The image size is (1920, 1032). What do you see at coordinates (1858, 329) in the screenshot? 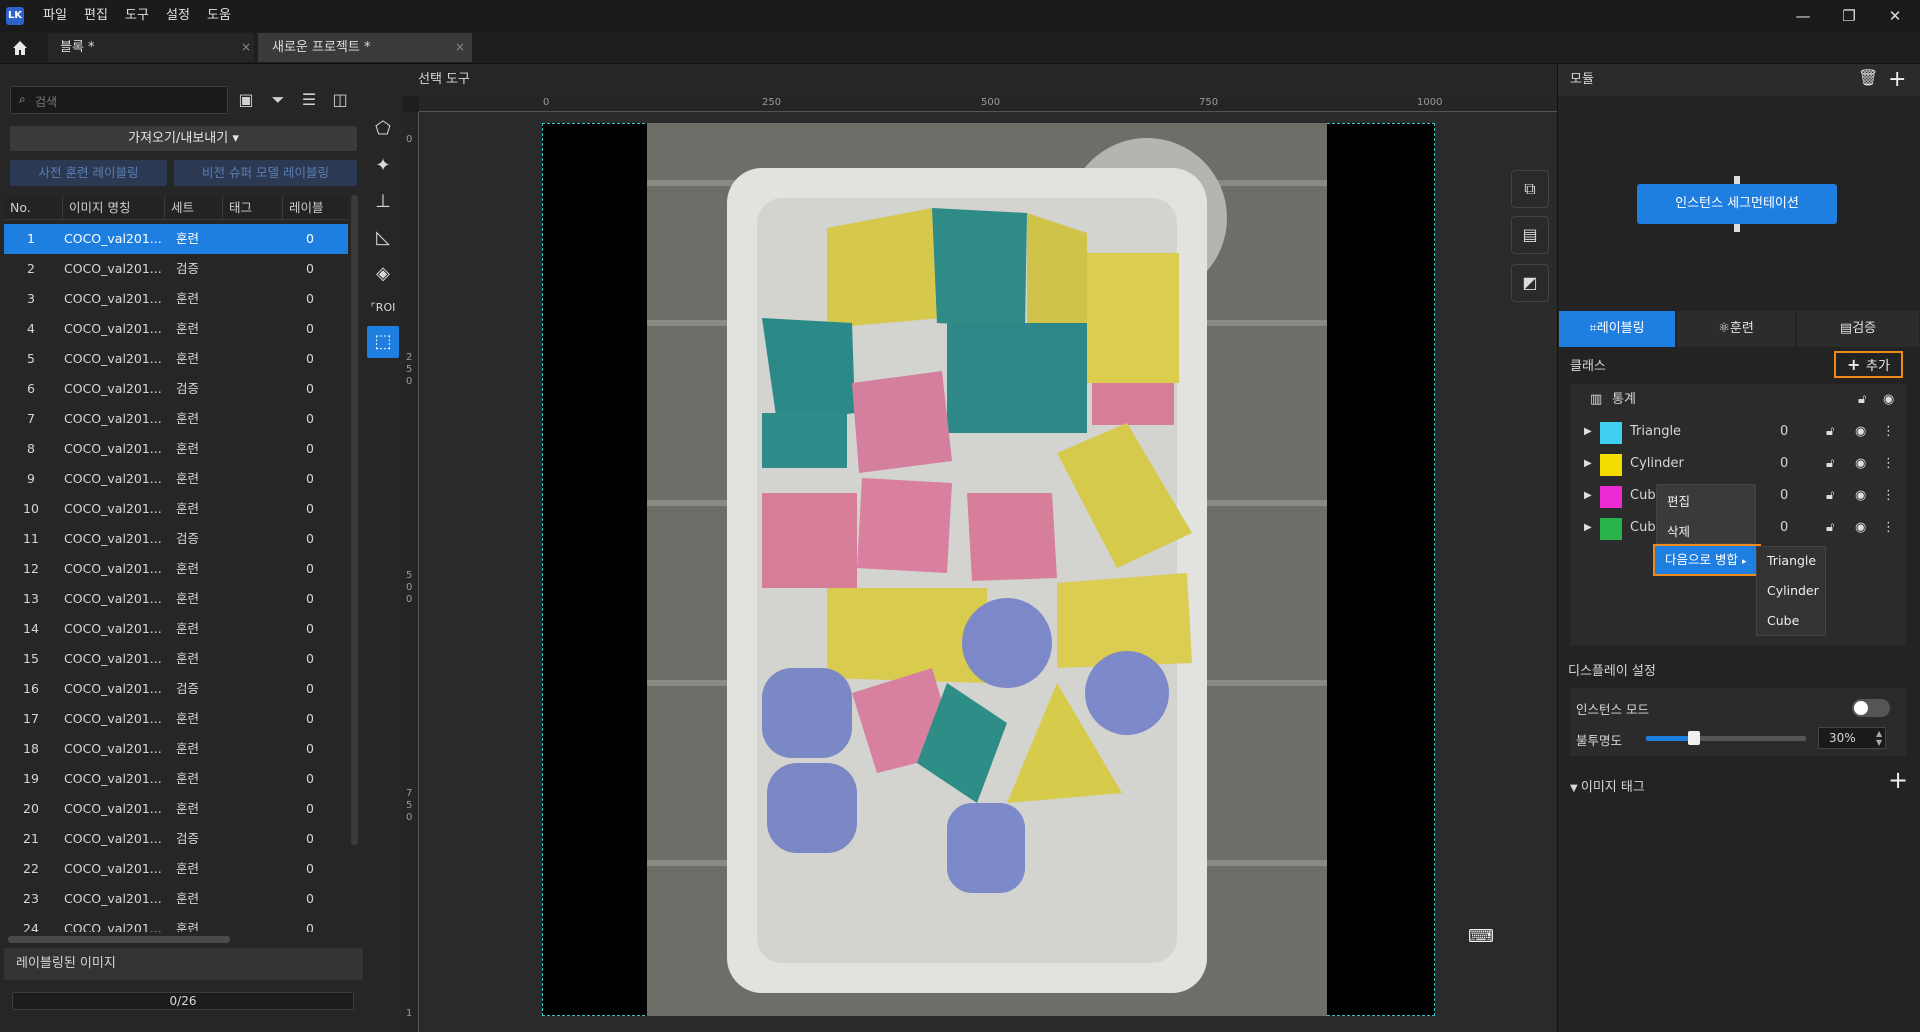
I see `tab-validation: ▤검증` at bounding box center [1858, 329].